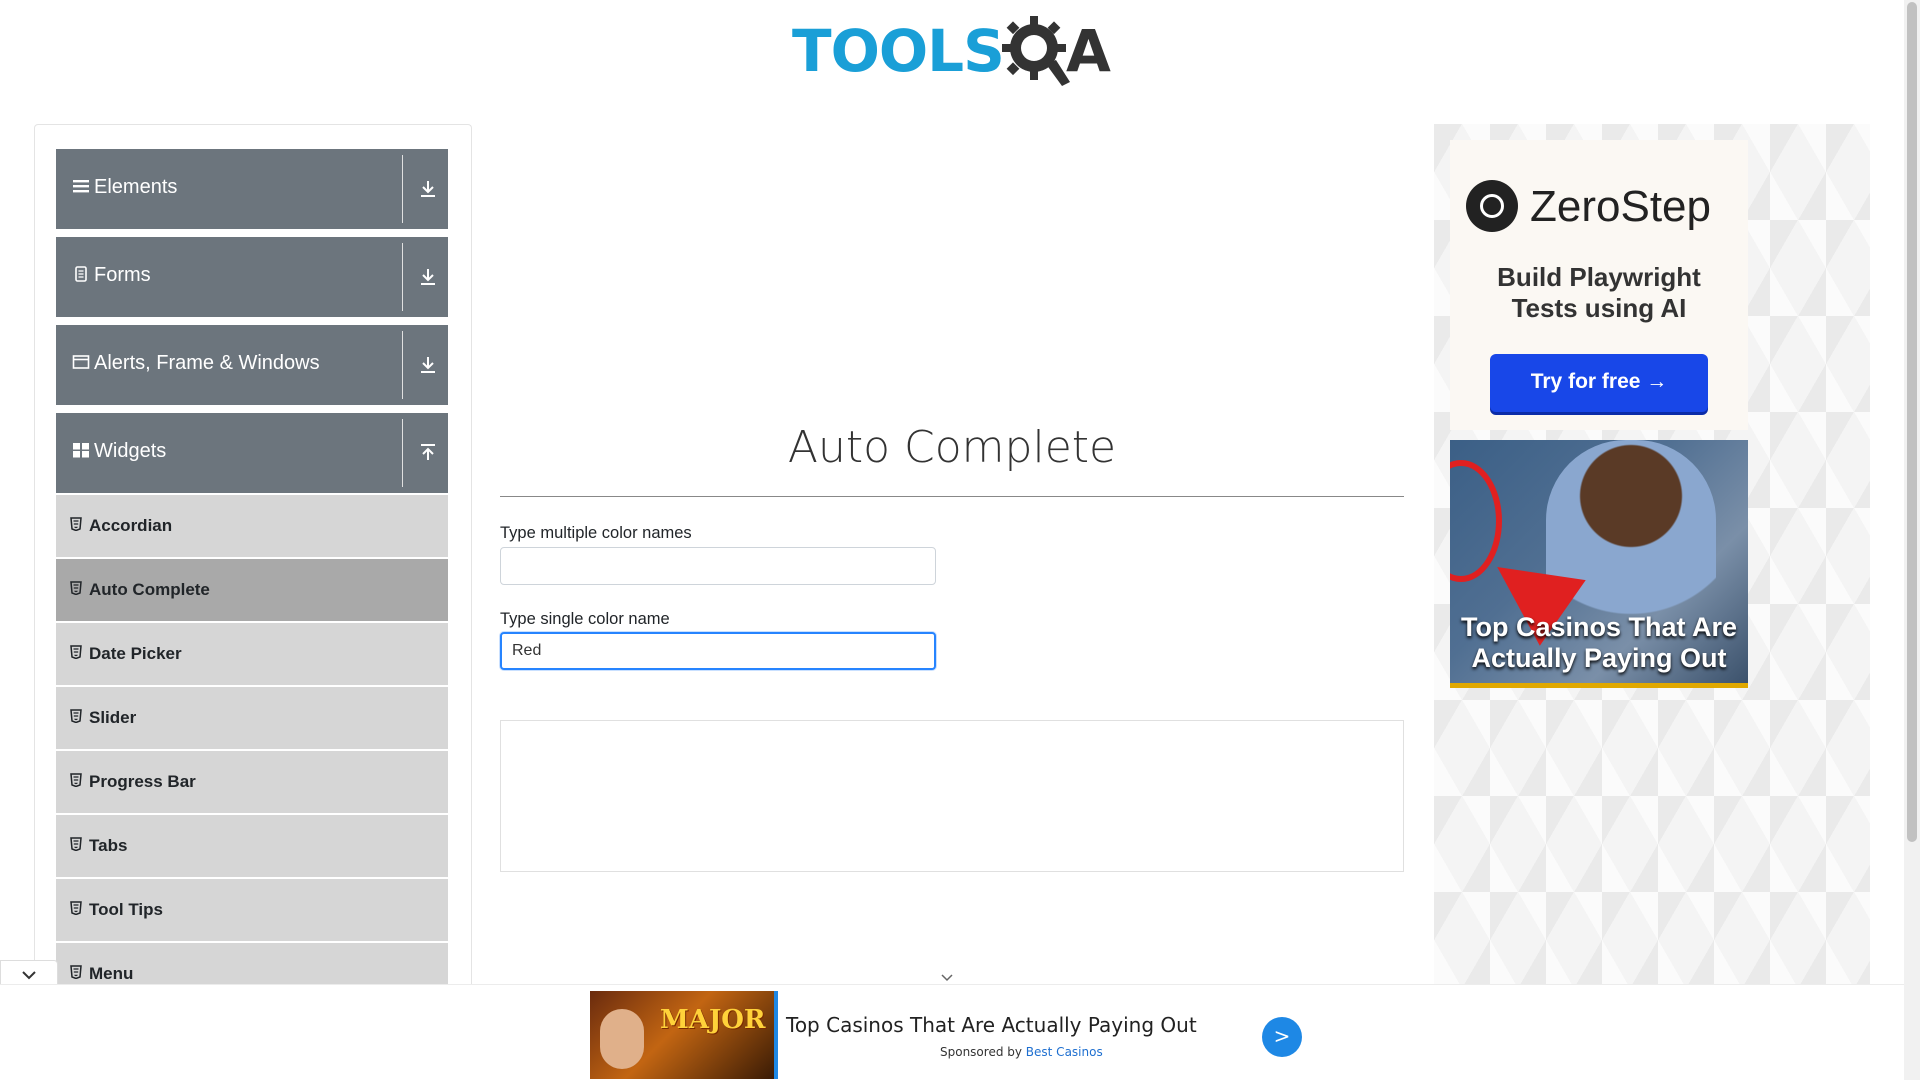 This screenshot has width=1920, height=1081. I want to click on casino-ad-headline: Top Casinos That Are Actually Paying Out, so click(1599, 643).